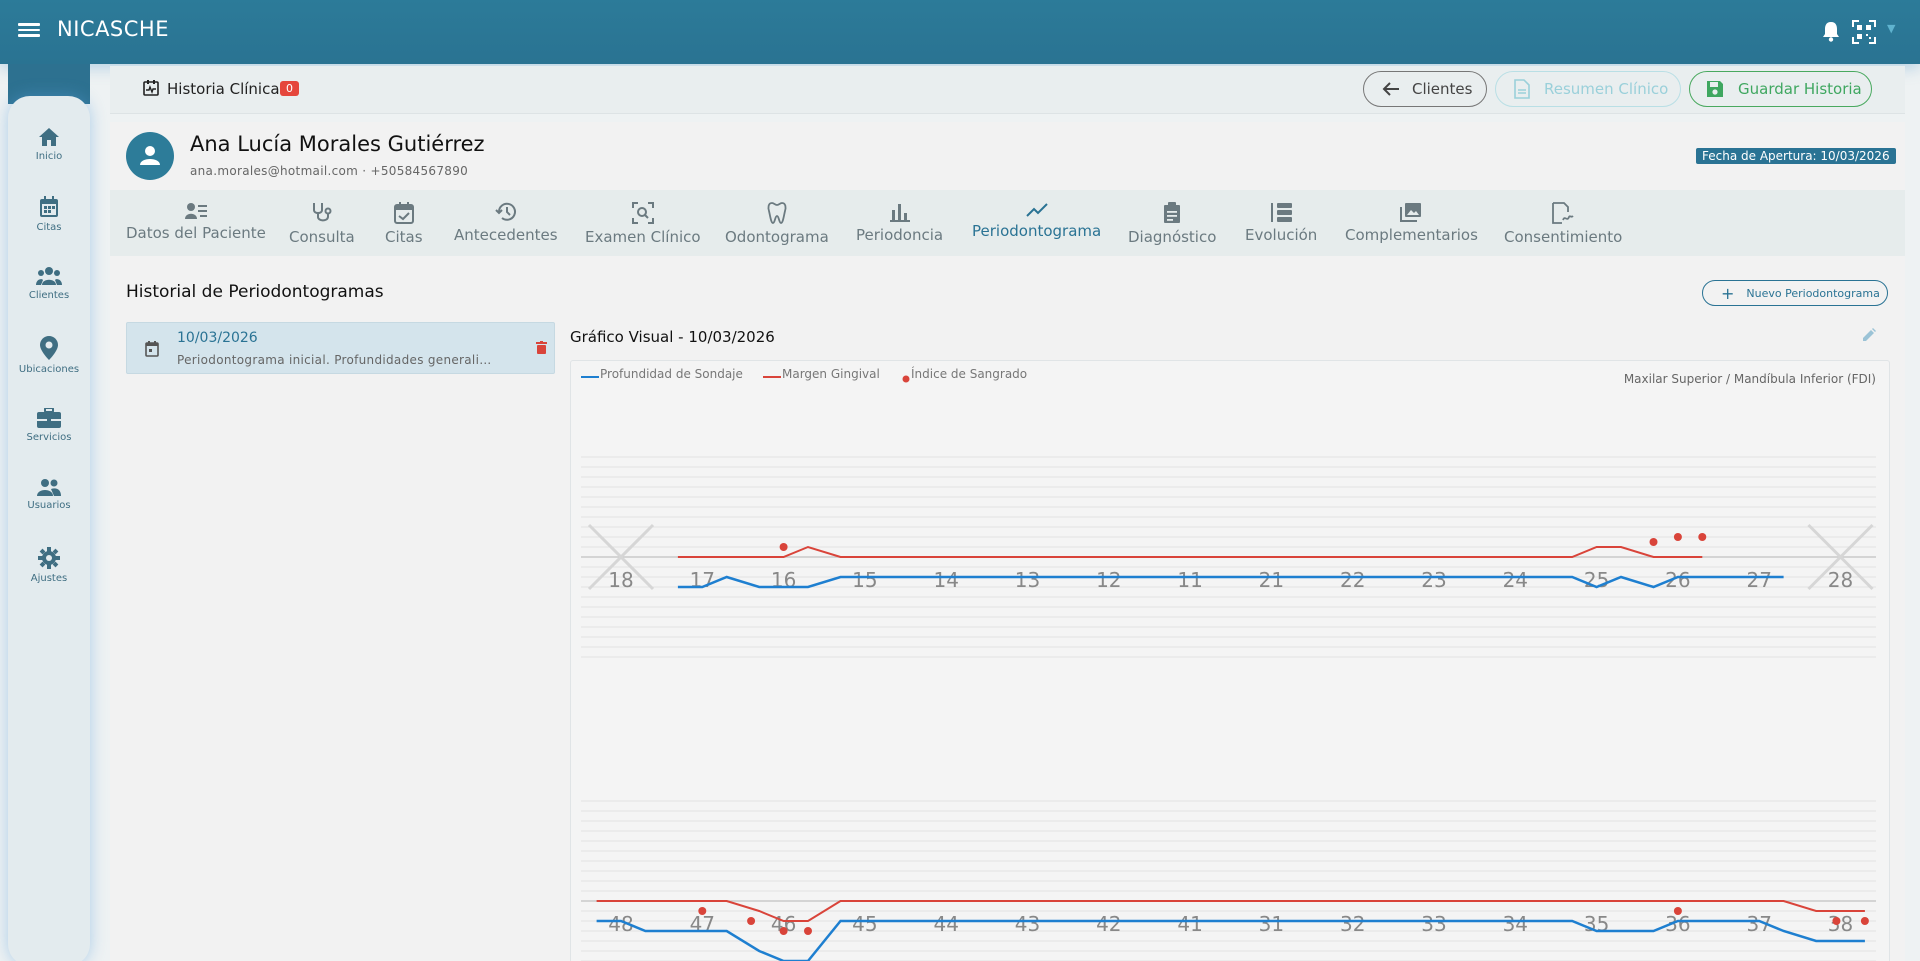 The image size is (1920, 961). Describe the element at coordinates (1281, 223) in the screenshot. I see `tab-evolucion: Evolución` at that location.